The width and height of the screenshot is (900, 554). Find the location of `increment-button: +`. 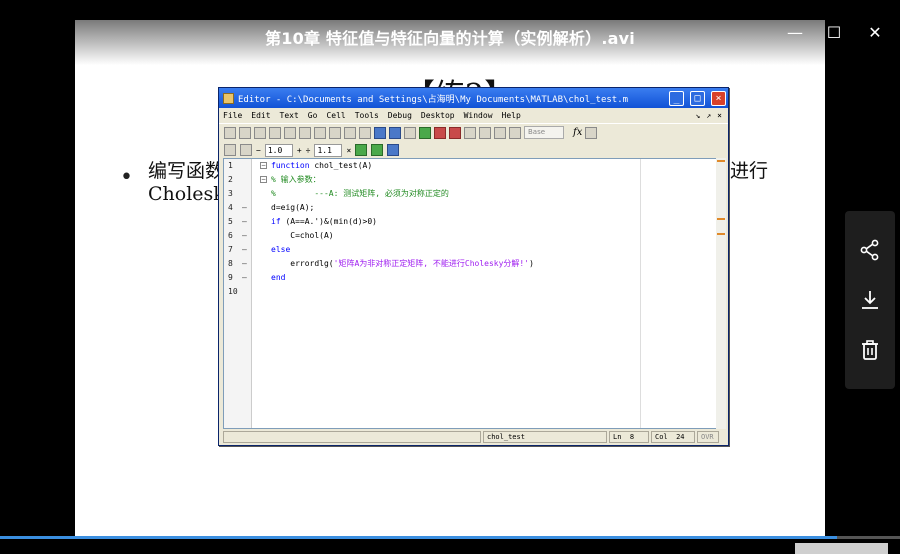

increment-button: + is located at coordinates (299, 150).